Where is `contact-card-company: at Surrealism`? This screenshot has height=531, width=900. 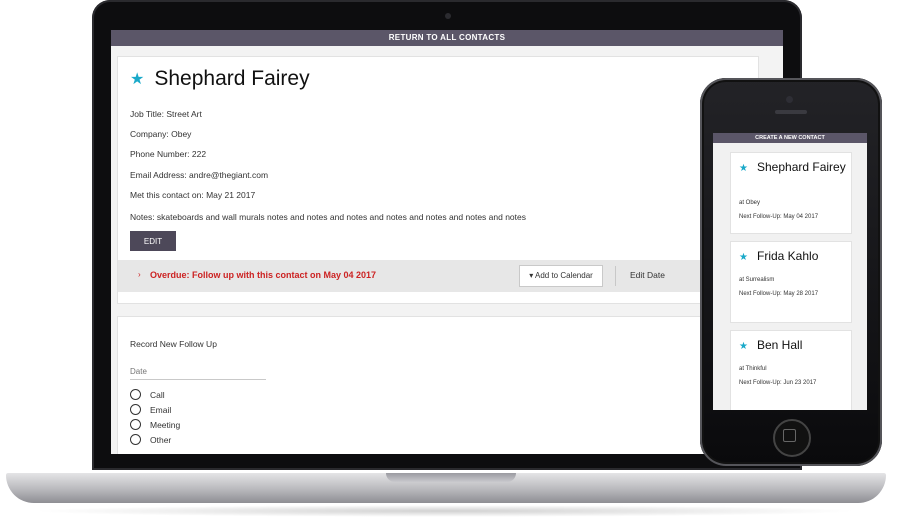 contact-card-company: at Surrealism is located at coordinates (757, 280).